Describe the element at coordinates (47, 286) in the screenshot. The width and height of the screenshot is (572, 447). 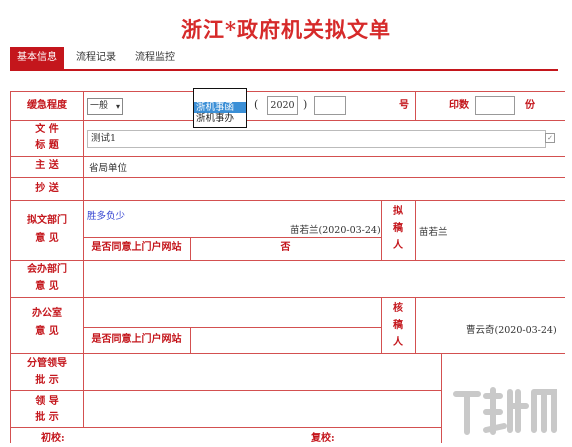
I see `co-dept-label-2: 意 见` at that location.